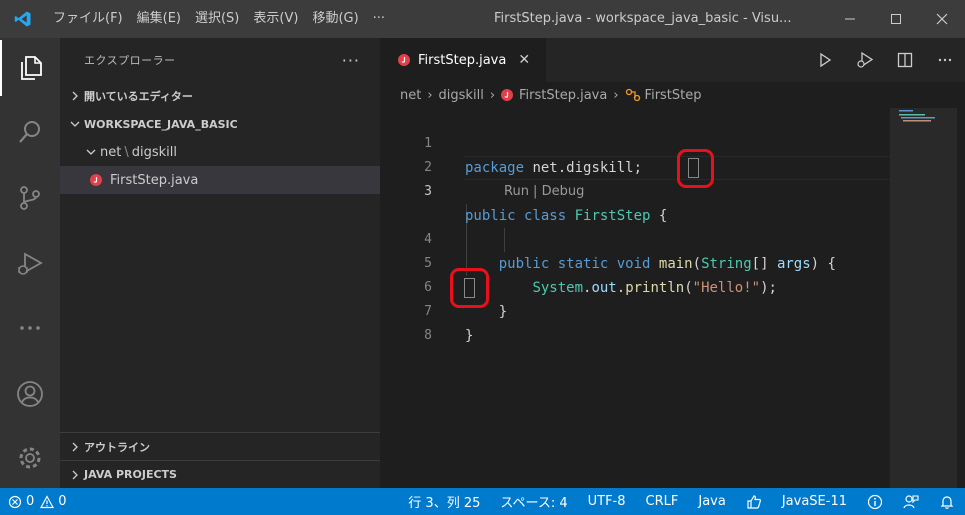 The height and width of the screenshot is (515, 965). Describe the element at coordinates (23, 19) in the screenshot. I see `vscode-logo-icon` at that location.